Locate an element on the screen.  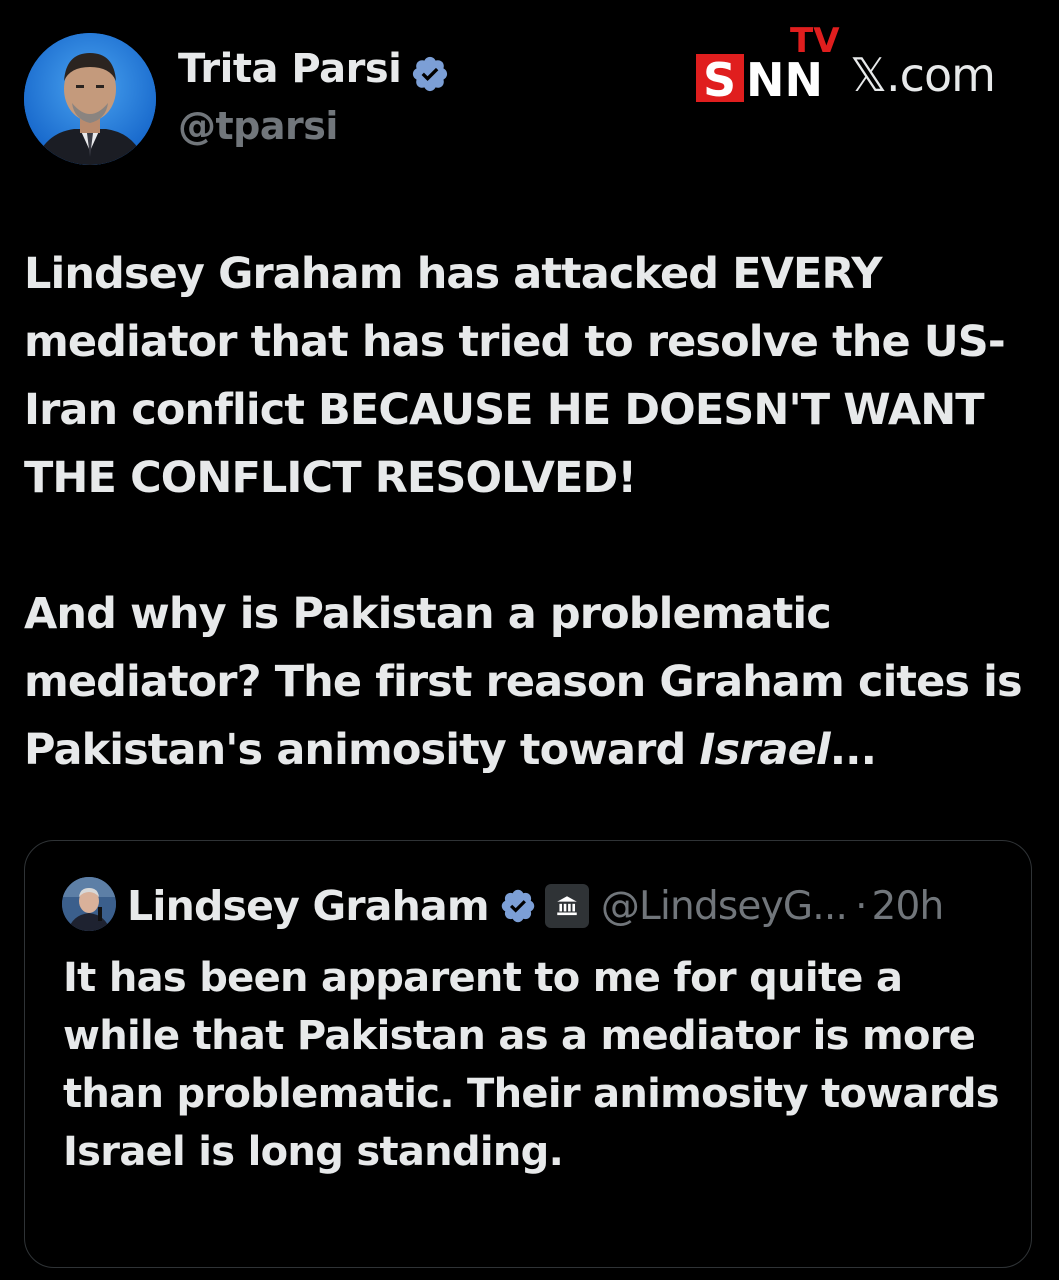
quoted-author-name: Lindsey Graham is located at coordinates (308, 906).